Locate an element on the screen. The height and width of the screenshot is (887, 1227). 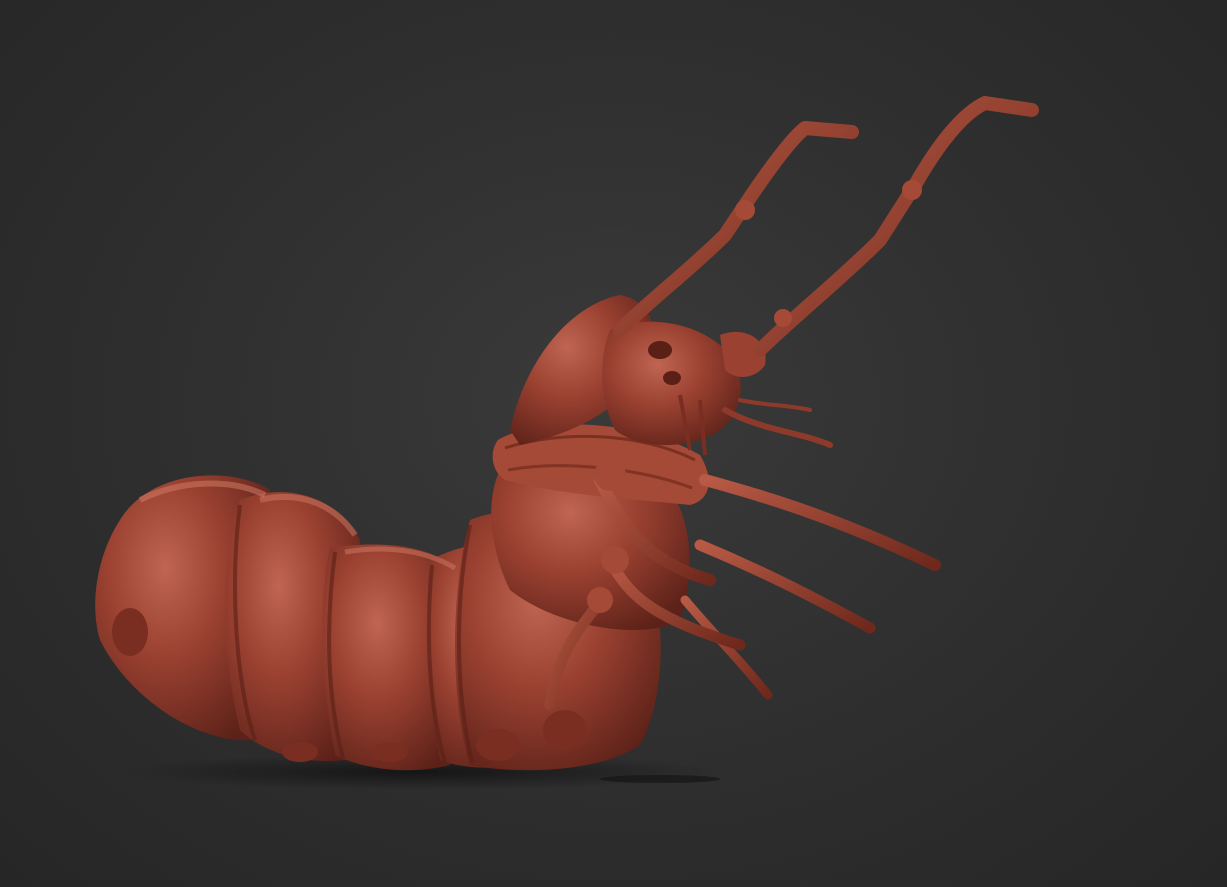
antennae is located at coordinates (826, 226).